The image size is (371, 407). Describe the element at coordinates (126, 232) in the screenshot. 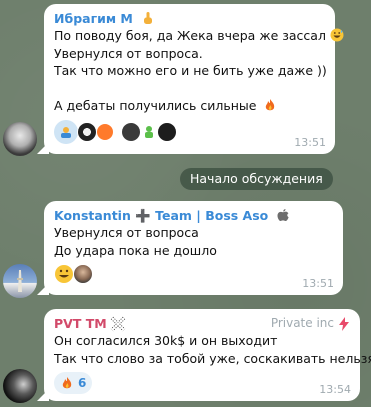

I see `message-line: Увернулся от вопроса` at that location.